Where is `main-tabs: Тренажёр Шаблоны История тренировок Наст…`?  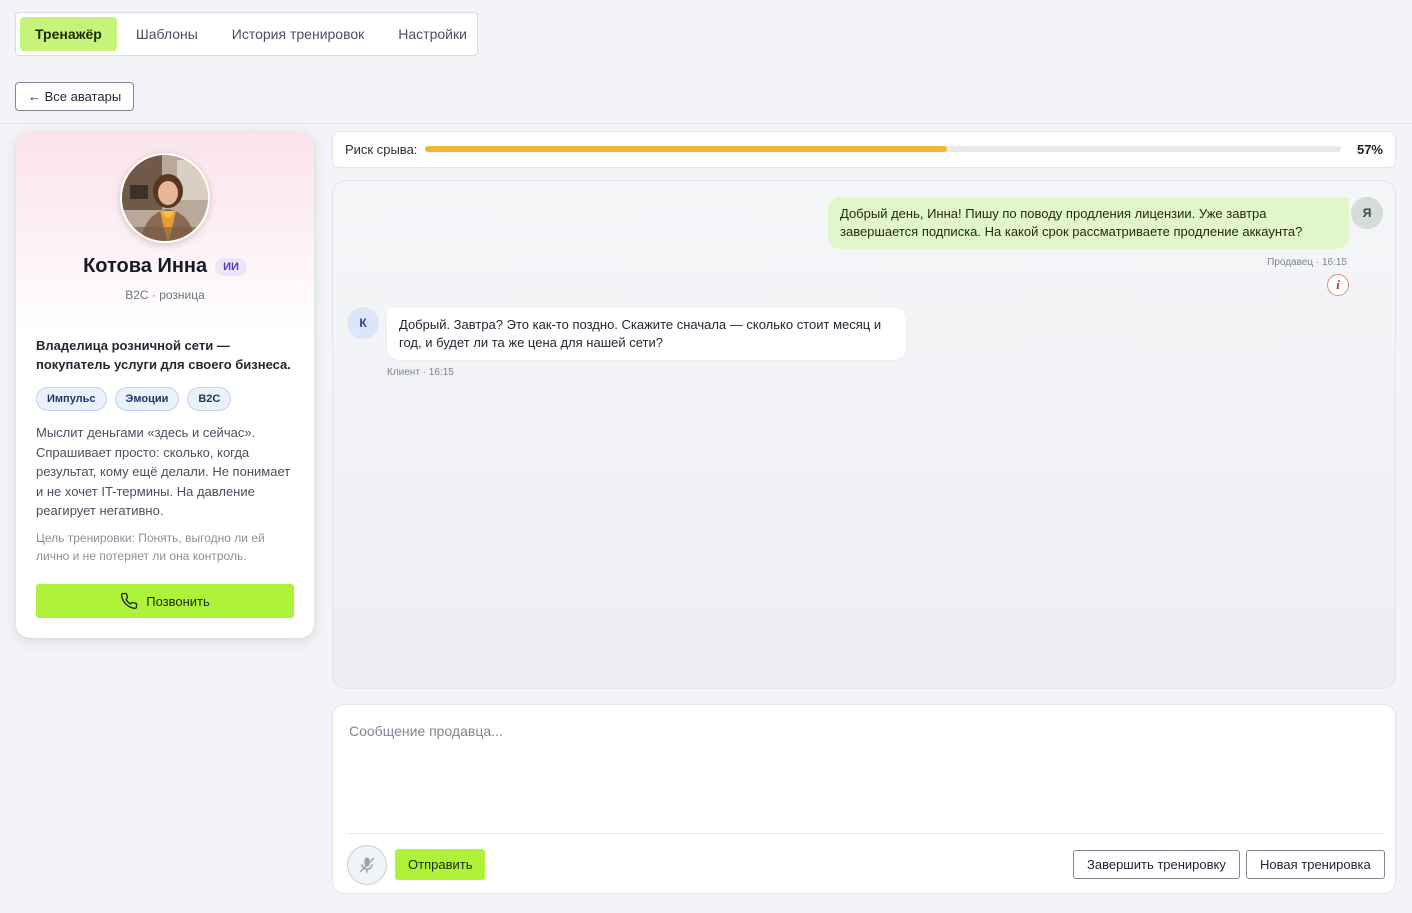 main-tabs: Тренажёр Шаблоны История тренировок Наст… is located at coordinates (246, 34).